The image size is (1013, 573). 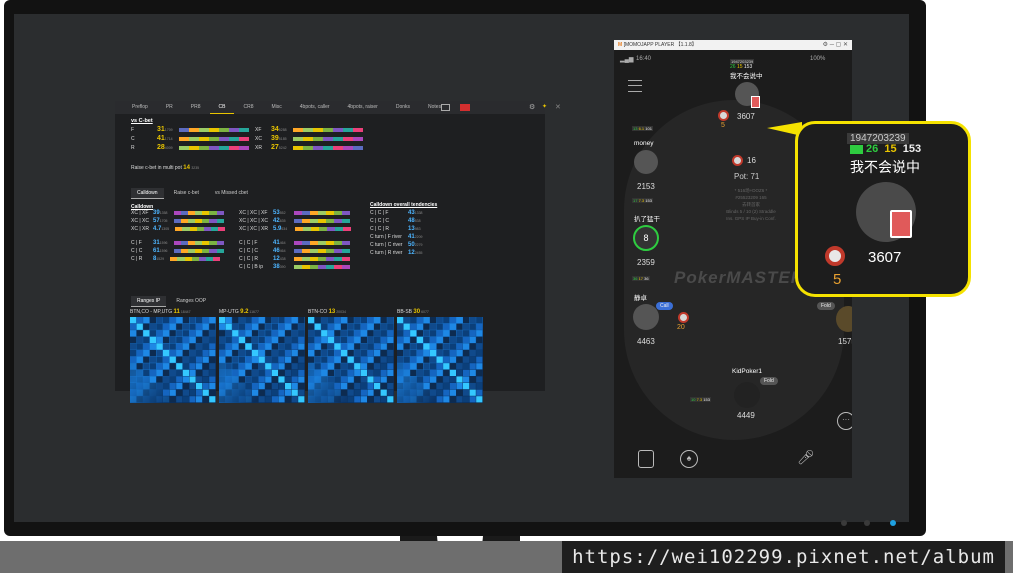 What do you see at coordinates (282, 251) in the screenshot?
I see `stat-sample: 464` at bounding box center [282, 251].